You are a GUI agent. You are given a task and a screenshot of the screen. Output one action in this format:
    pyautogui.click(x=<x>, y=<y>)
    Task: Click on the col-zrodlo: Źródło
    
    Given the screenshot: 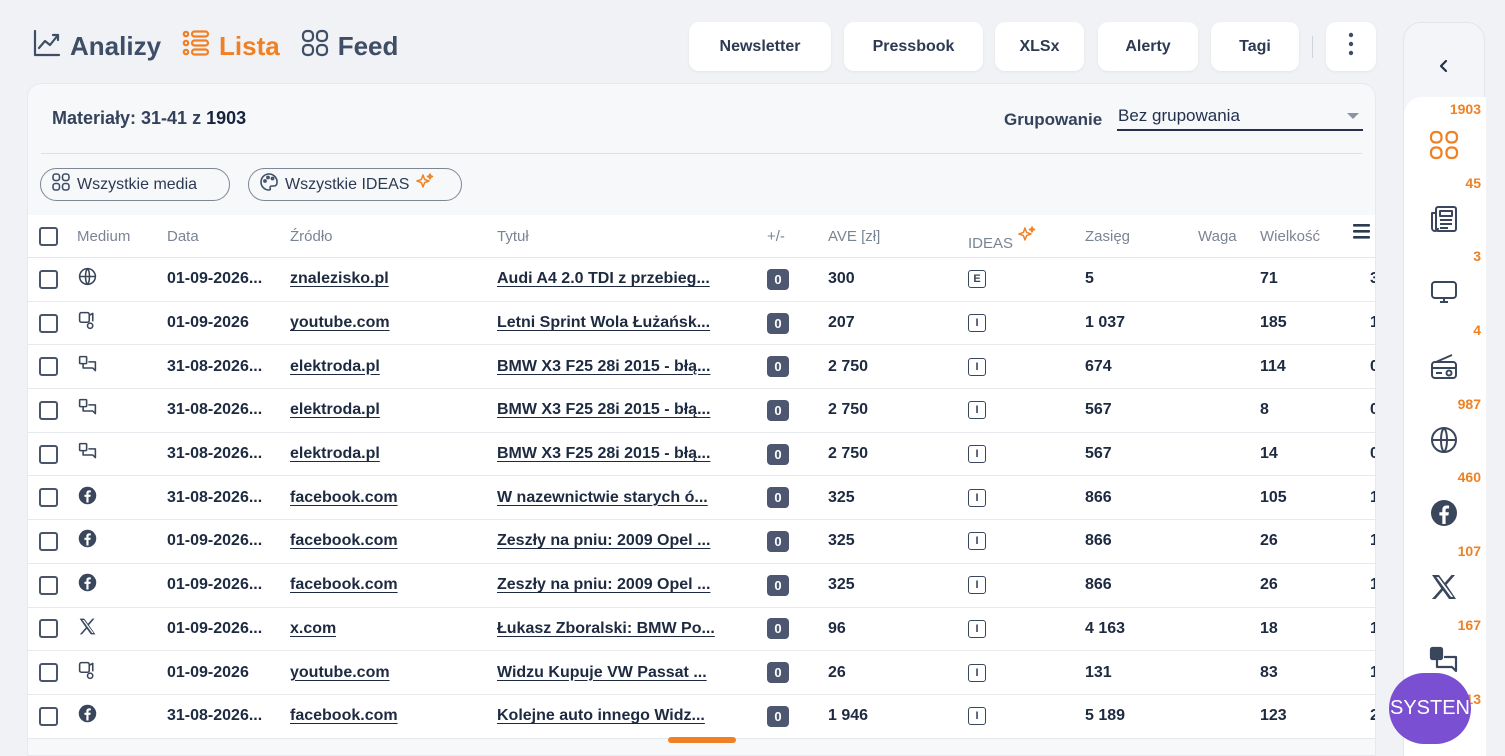 What is the action you would take?
    pyautogui.click(x=311, y=236)
    